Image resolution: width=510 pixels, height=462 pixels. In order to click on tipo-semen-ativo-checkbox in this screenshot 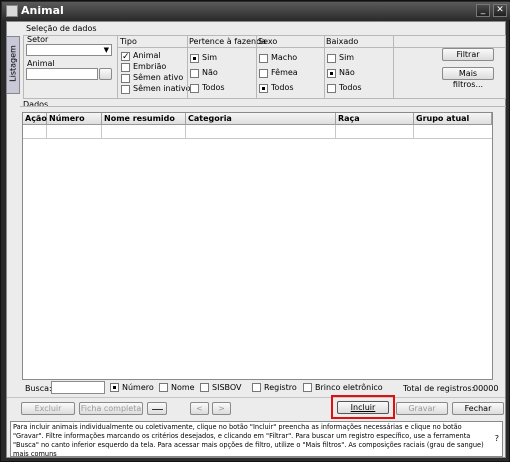, I will do `click(125, 78)`.